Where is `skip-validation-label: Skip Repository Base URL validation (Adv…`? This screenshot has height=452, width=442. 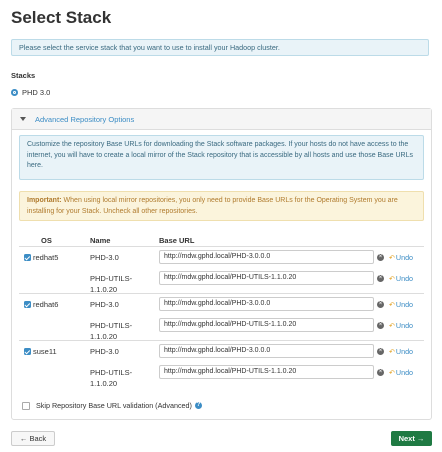 skip-validation-label: Skip Repository Base URL validation (Adv… is located at coordinates (114, 405).